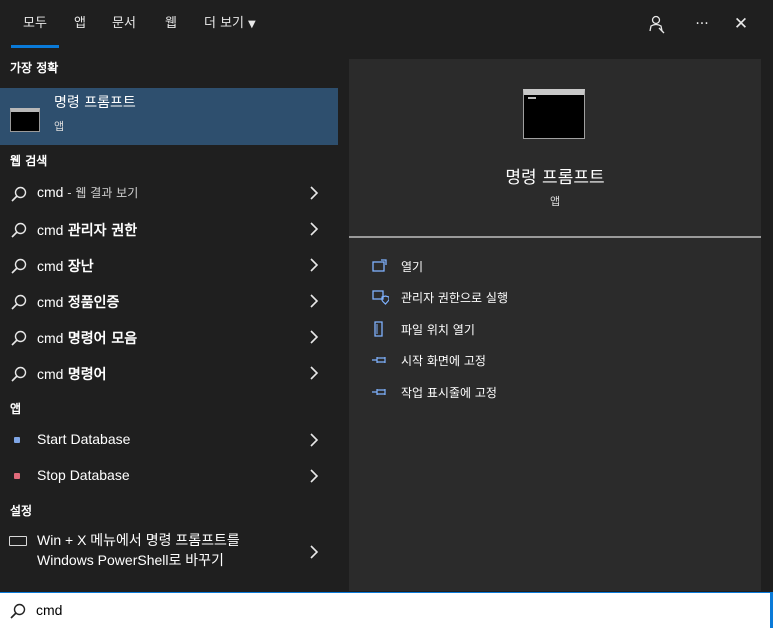 The width and height of the screenshot is (773, 628). I want to click on action-open-file-location: 파일 위치 열기, so click(561, 330).